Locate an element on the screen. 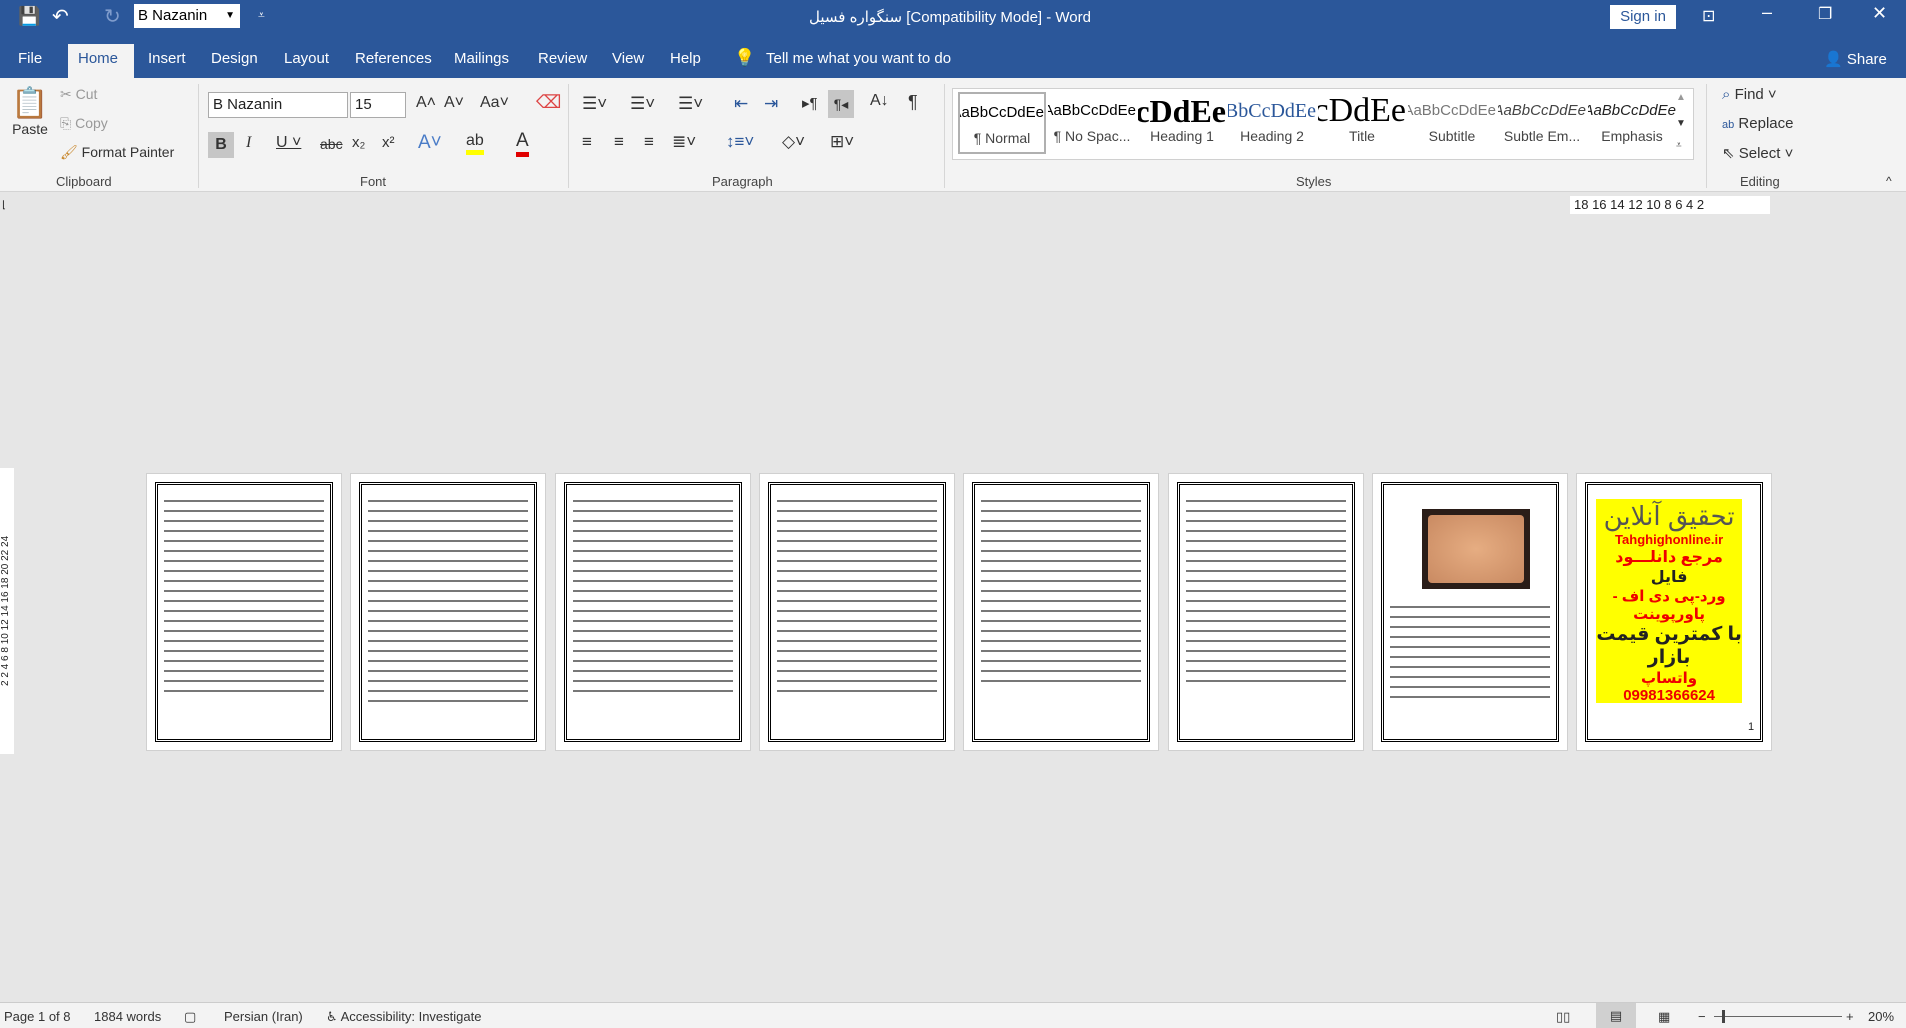 Image resolution: width=1906 pixels, height=1028 pixels. grow-font-icon: A˄ is located at coordinates (426, 103).